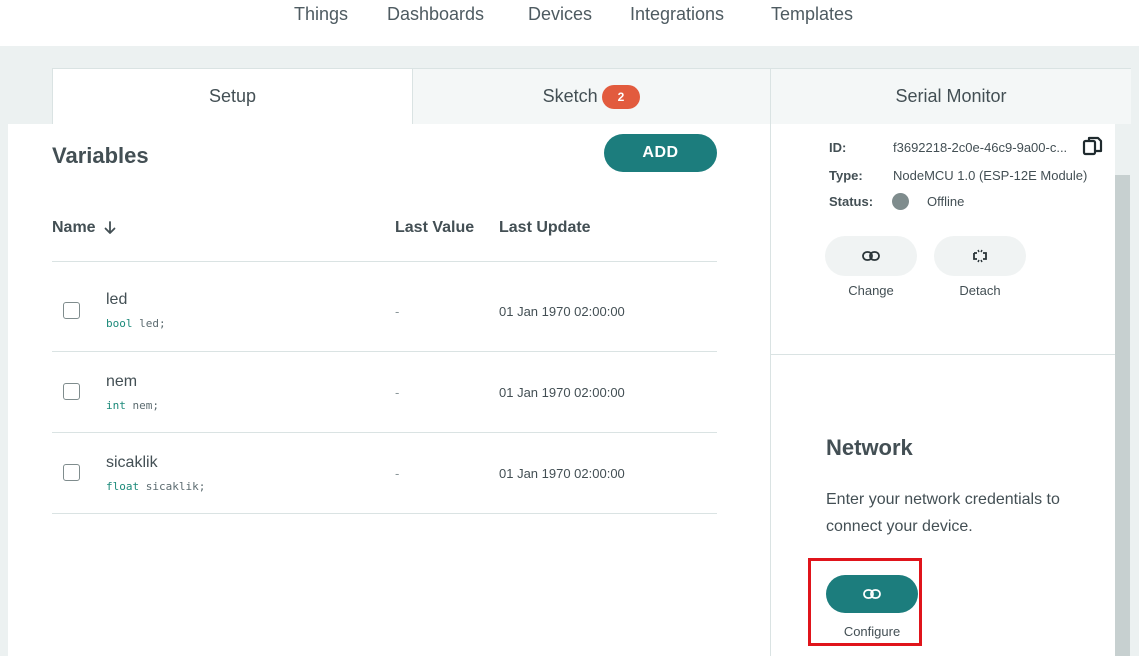  Describe the element at coordinates (175, 486) in the screenshot. I see `variable-identifier: sicaklik;` at that location.